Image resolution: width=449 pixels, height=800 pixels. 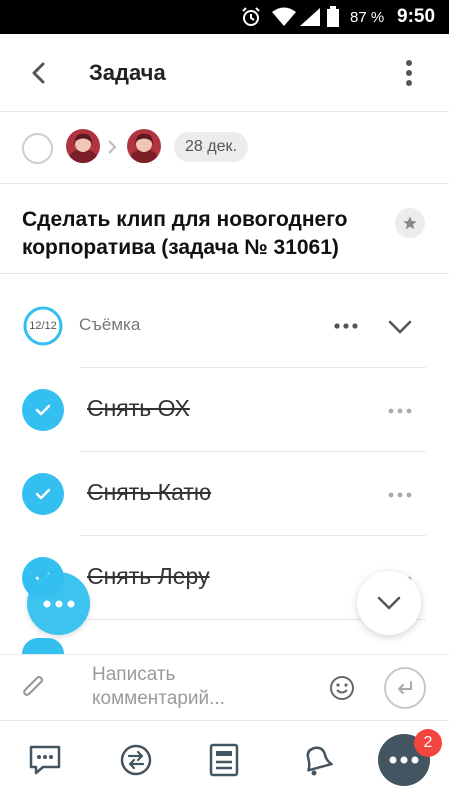 I want to click on enter-arrow-icon, so click(x=405, y=687).